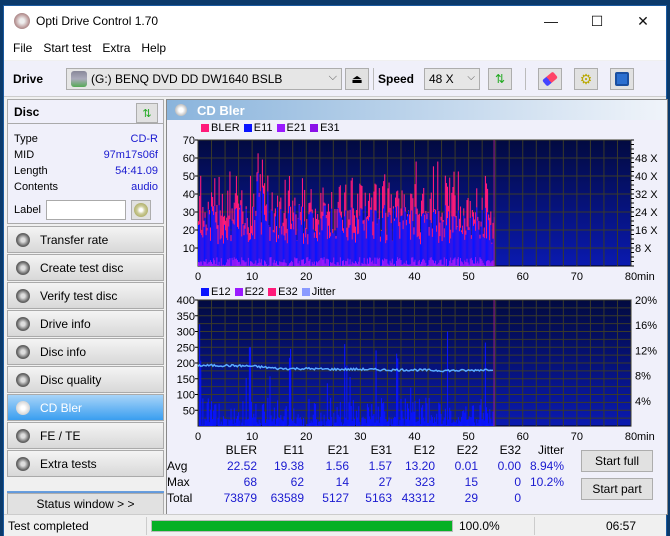 The width and height of the screenshot is (670, 536). Describe the element at coordinates (622, 79) in the screenshot. I see `save-button` at that location.